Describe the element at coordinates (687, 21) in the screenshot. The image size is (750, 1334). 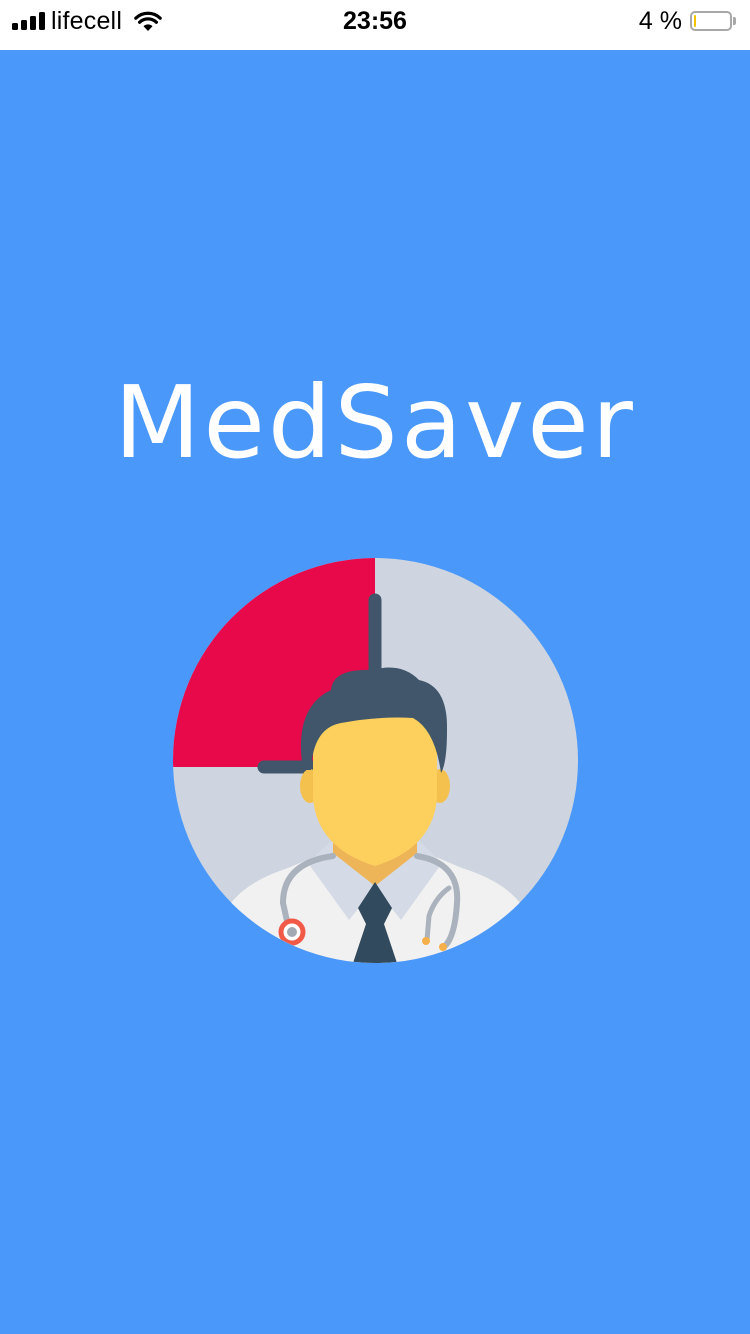
I see `status-right: 4 %` at that location.